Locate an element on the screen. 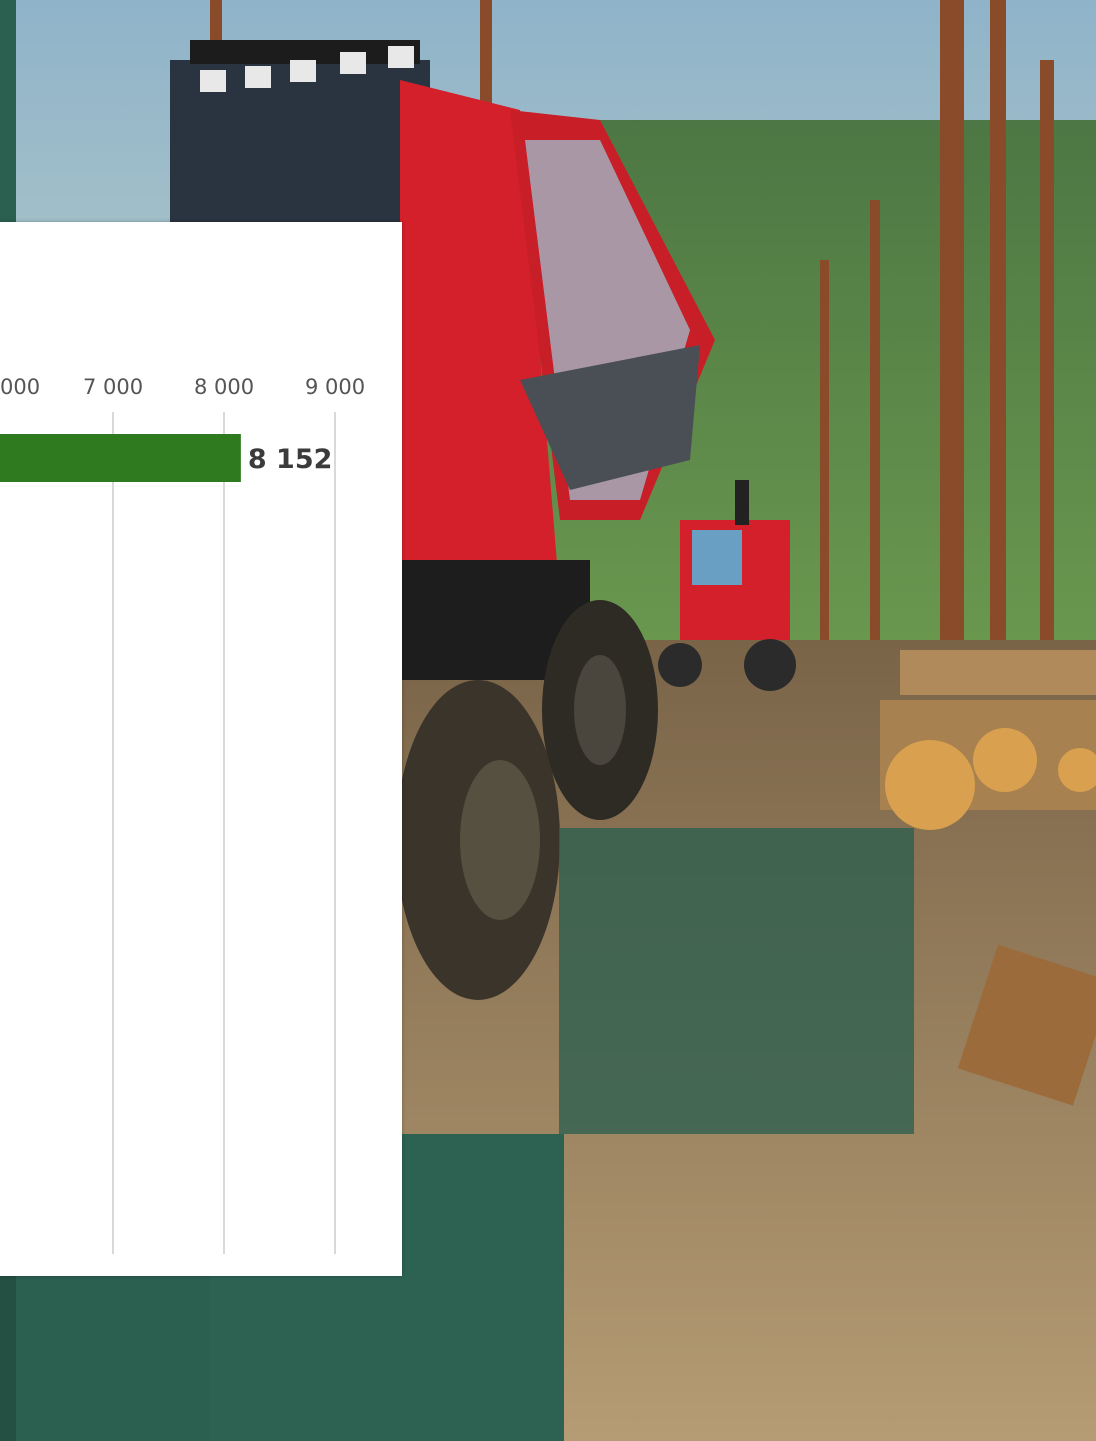 The width and height of the screenshot is (1096, 1441). x-tick-label: 7 000 is located at coordinates (113, 387).